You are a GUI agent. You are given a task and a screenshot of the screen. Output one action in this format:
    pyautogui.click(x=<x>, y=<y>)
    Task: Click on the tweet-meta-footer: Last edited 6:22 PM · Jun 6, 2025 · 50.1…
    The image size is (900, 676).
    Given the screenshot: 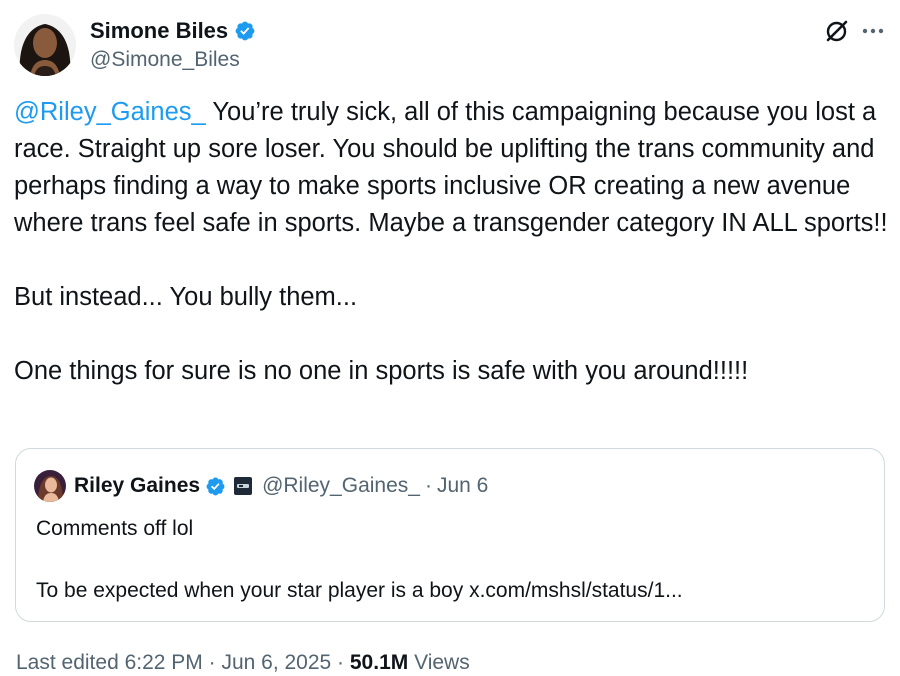 What is the action you would take?
    pyautogui.click(x=243, y=663)
    